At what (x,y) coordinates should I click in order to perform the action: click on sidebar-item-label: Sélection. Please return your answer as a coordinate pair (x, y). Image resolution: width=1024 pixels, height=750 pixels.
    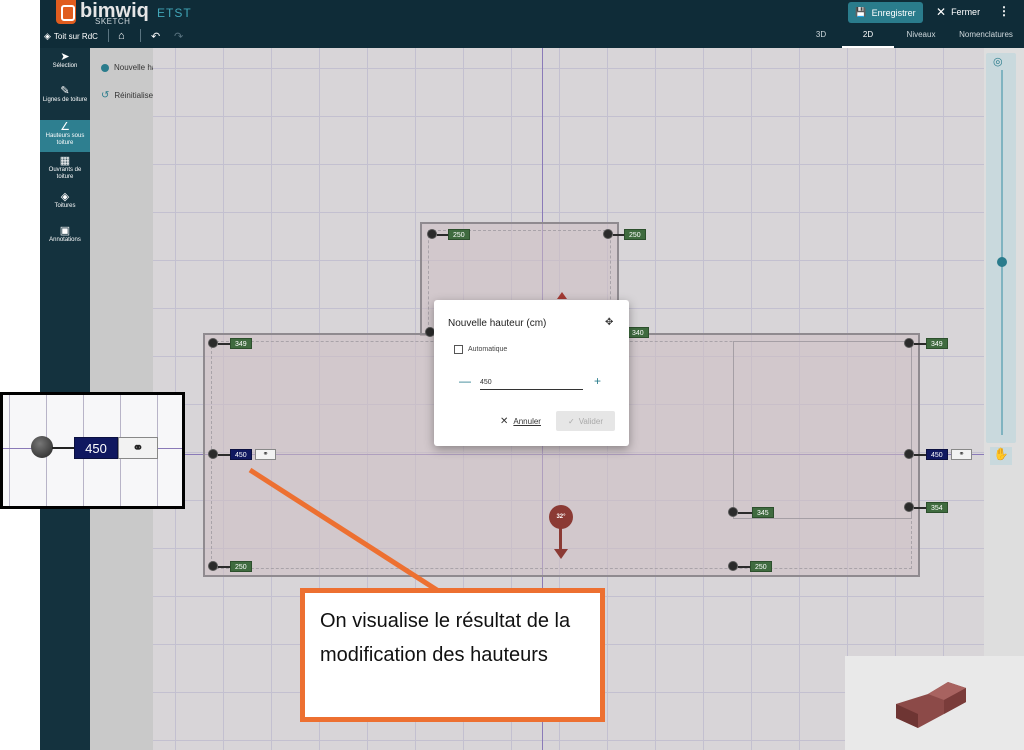
    Looking at the image, I should click on (65, 66).